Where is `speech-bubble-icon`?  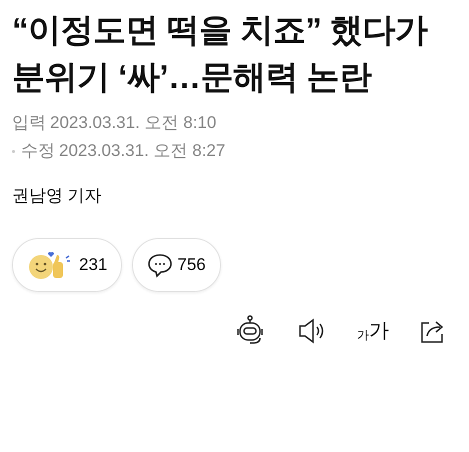
speech-bubble-icon is located at coordinates (160, 265).